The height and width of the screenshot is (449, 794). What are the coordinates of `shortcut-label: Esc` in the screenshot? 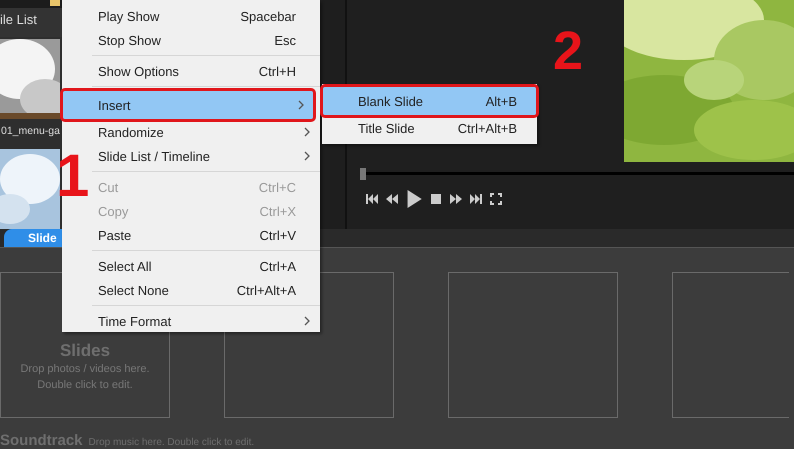 It's located at (285, 40).